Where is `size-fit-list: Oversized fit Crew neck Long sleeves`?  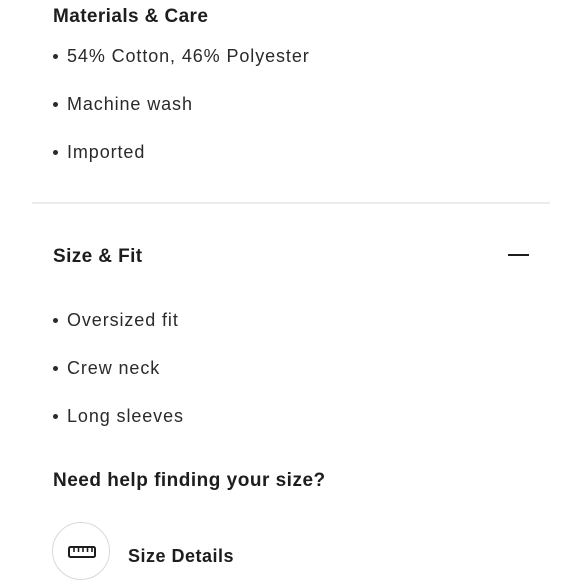 size-fit-list: Oversized fit Crew neck Long sleeves is located at coordinates (118, 382).